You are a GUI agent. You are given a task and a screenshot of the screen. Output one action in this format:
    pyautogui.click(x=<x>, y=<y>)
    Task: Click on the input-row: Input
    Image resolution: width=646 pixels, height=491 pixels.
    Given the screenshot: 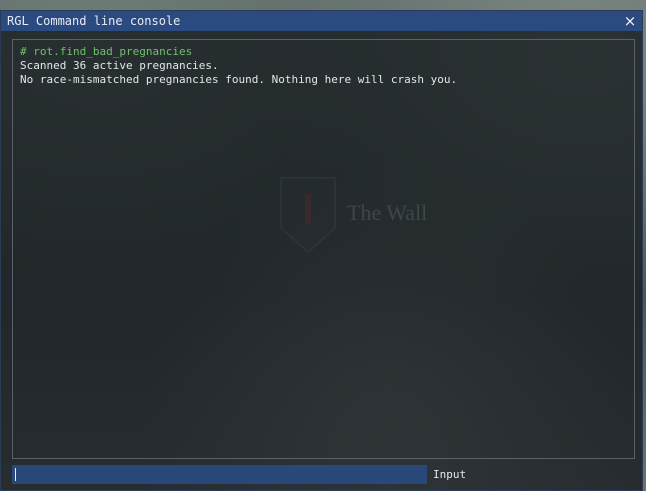 What is the action you would take?
    pyautogui.click(x=324, y=474)
    